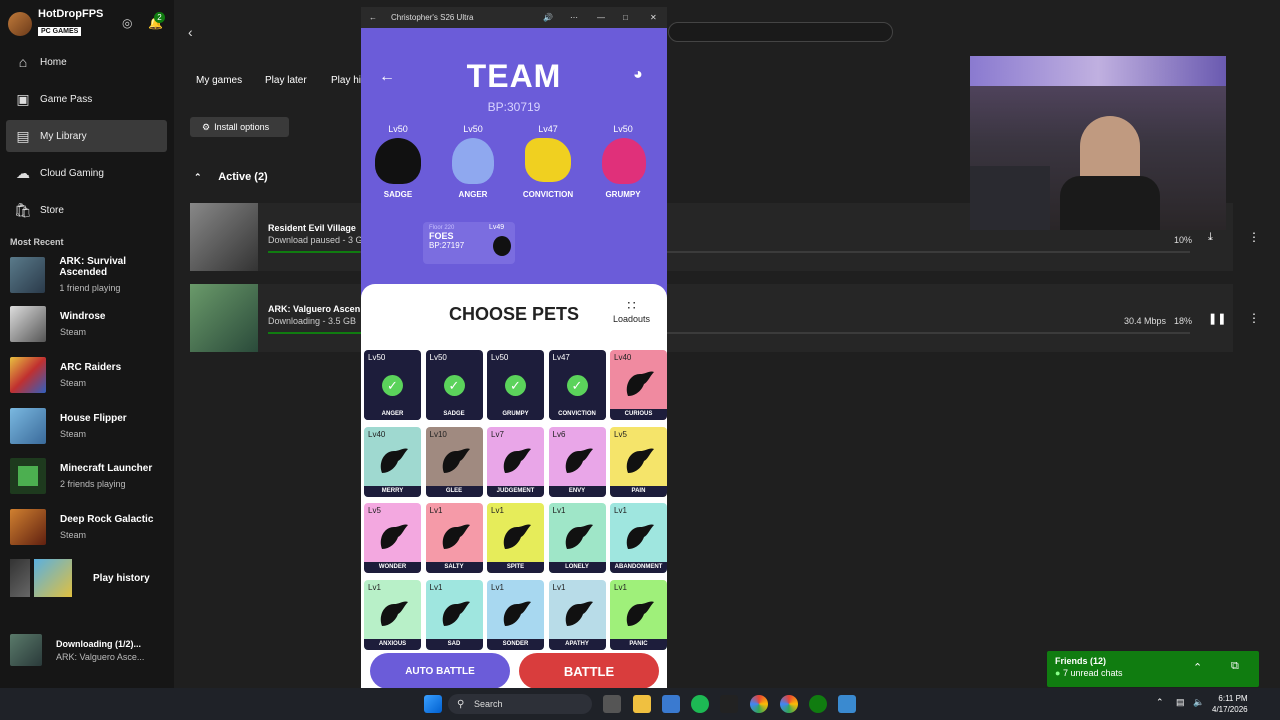 This screenshot has width=1280, height=720. What do you see at coordinates (231, 177) in the screenshot?
I see `active-heading: ⌃ Active (2)` at bounding box center [231, 177].